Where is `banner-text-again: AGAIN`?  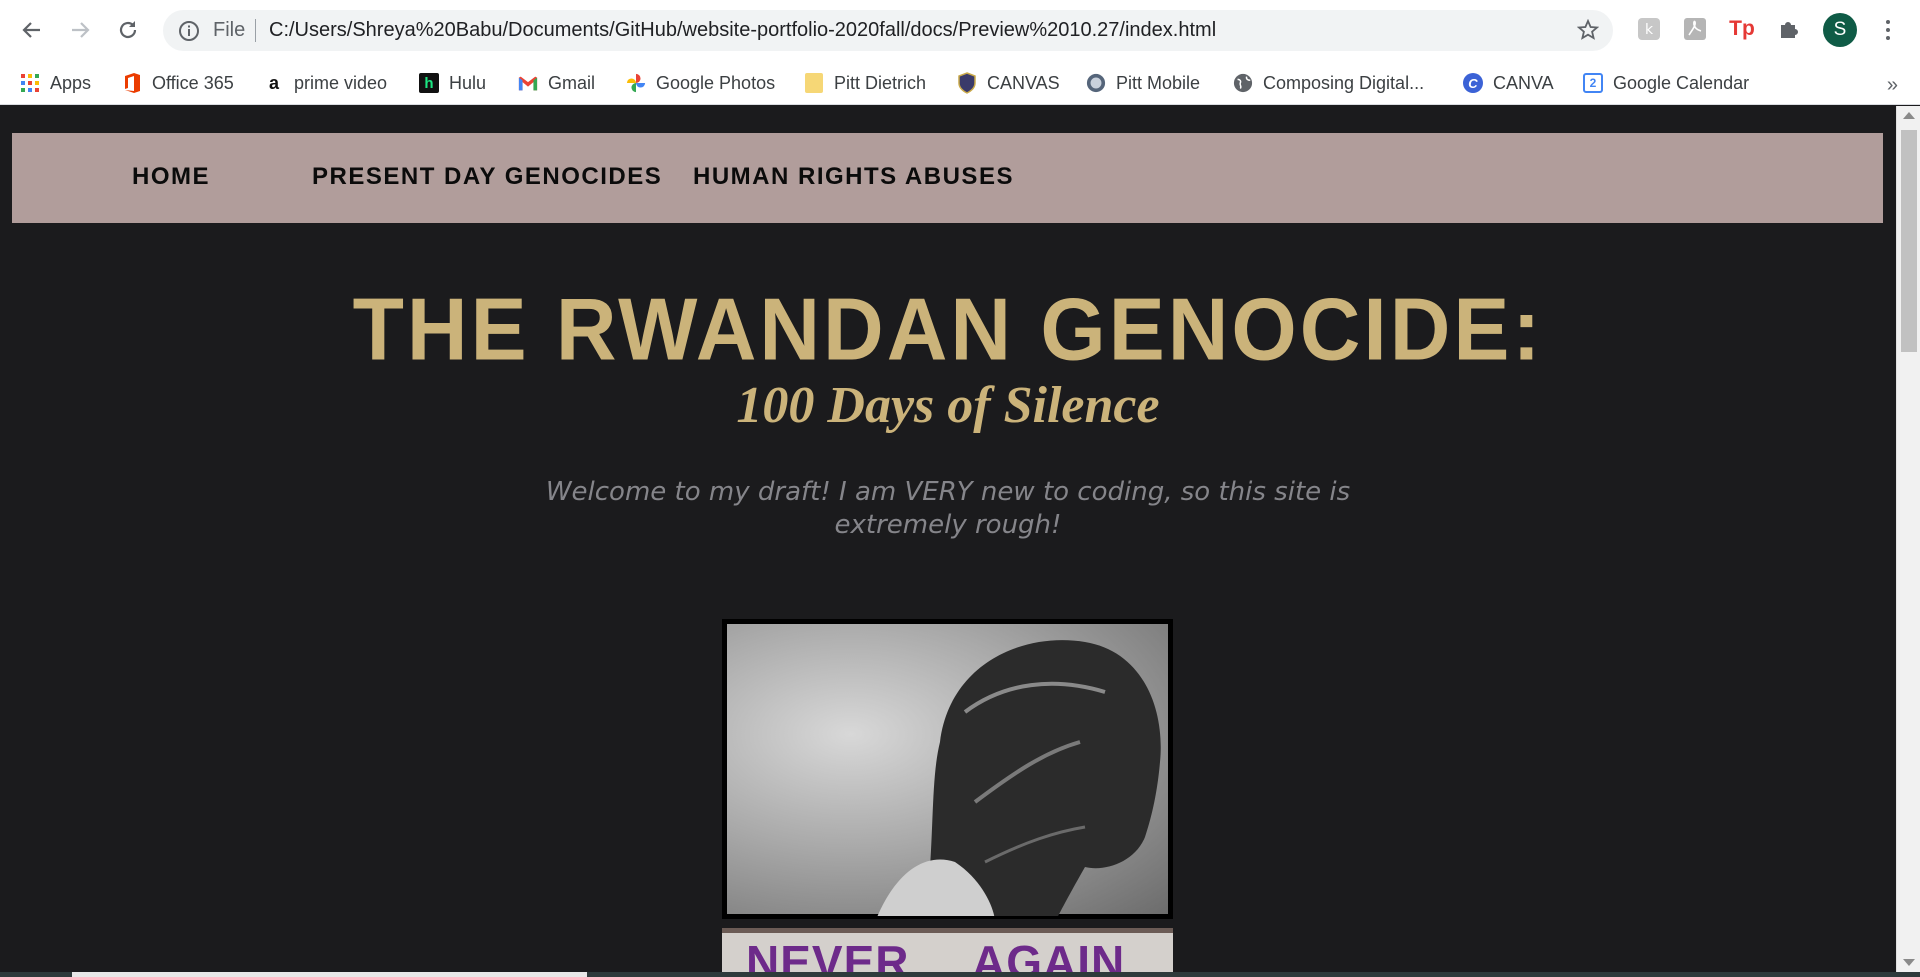
banner-text-again: AGAIN is located at coordinates (1049, 954).